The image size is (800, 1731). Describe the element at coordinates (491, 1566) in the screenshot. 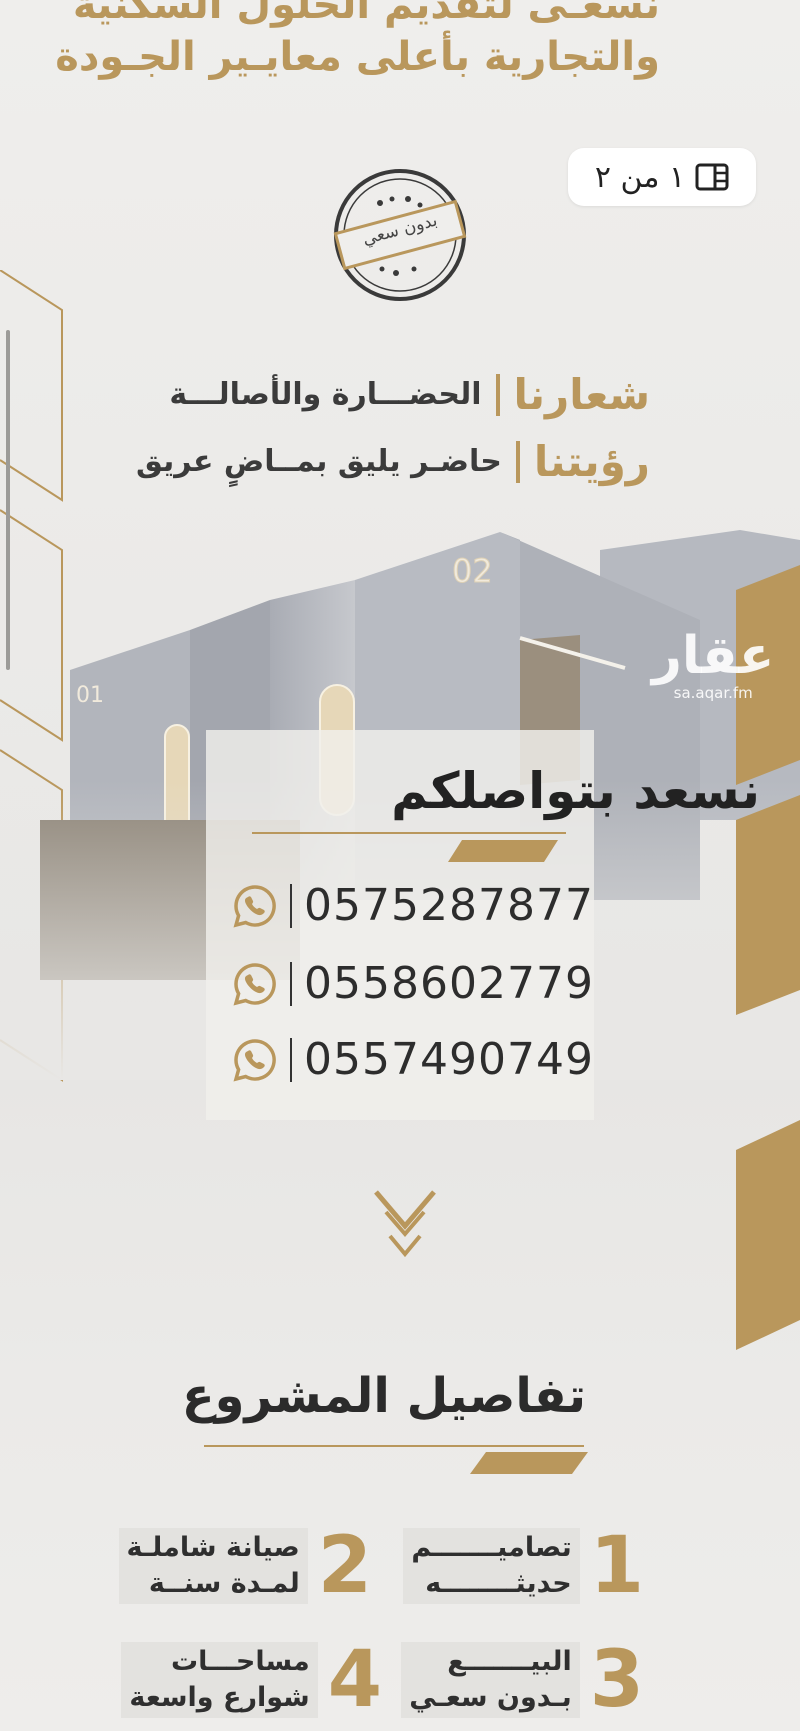

I see `feature-text: تصاميـــــــم حديثــــــــه` at that location.